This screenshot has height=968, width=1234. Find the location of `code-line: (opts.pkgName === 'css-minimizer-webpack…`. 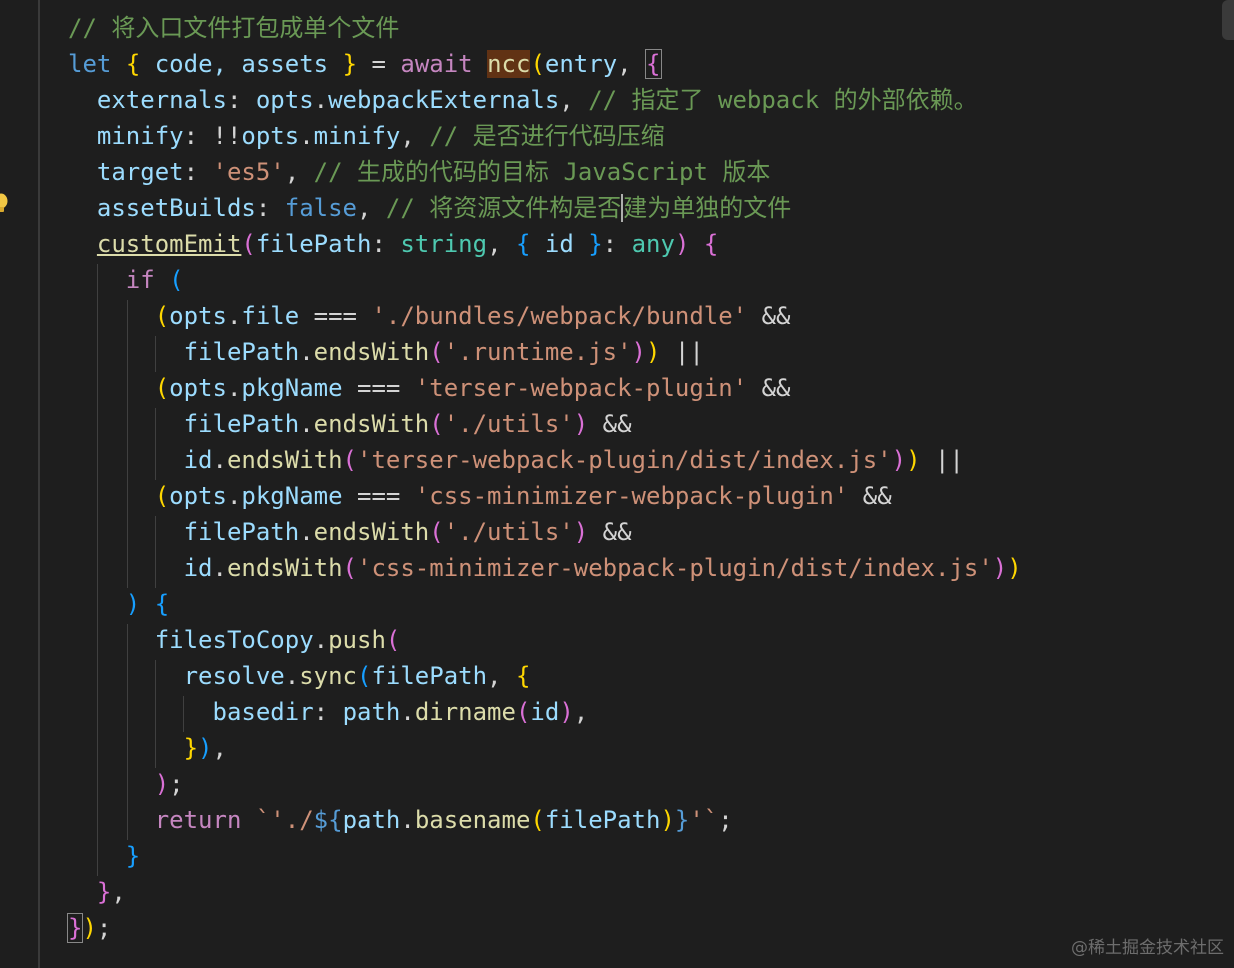

code-line: (opts.pkgName === 'css-minimizer-webpack… is located at coordinates (617, 496).